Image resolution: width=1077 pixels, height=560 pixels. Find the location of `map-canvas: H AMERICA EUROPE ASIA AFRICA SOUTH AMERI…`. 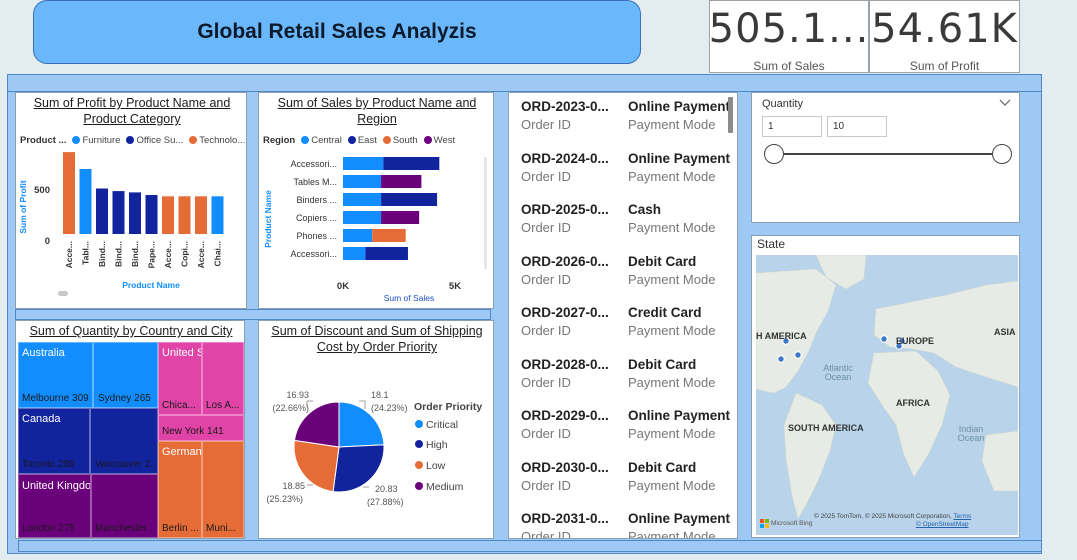

map-canvas: H AMERICA EUROPE ASIA AFRICA SOUTH AMERI… is located at coordinates (887, 395).